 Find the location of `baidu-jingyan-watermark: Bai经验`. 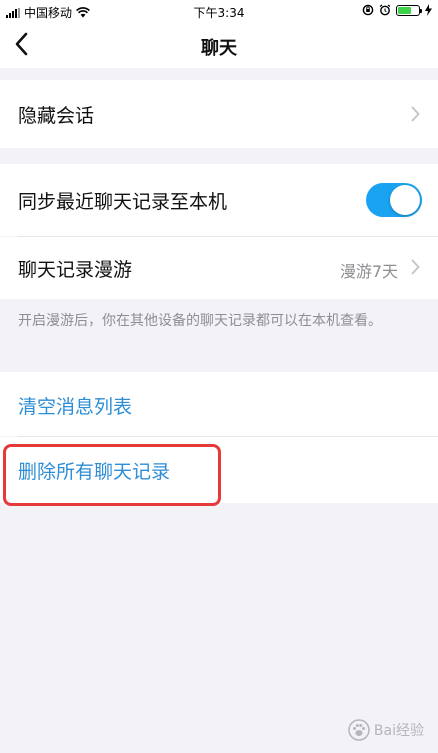

baidu-jingyan-watermark: Bai经验 is located at coordinates (386, 730).